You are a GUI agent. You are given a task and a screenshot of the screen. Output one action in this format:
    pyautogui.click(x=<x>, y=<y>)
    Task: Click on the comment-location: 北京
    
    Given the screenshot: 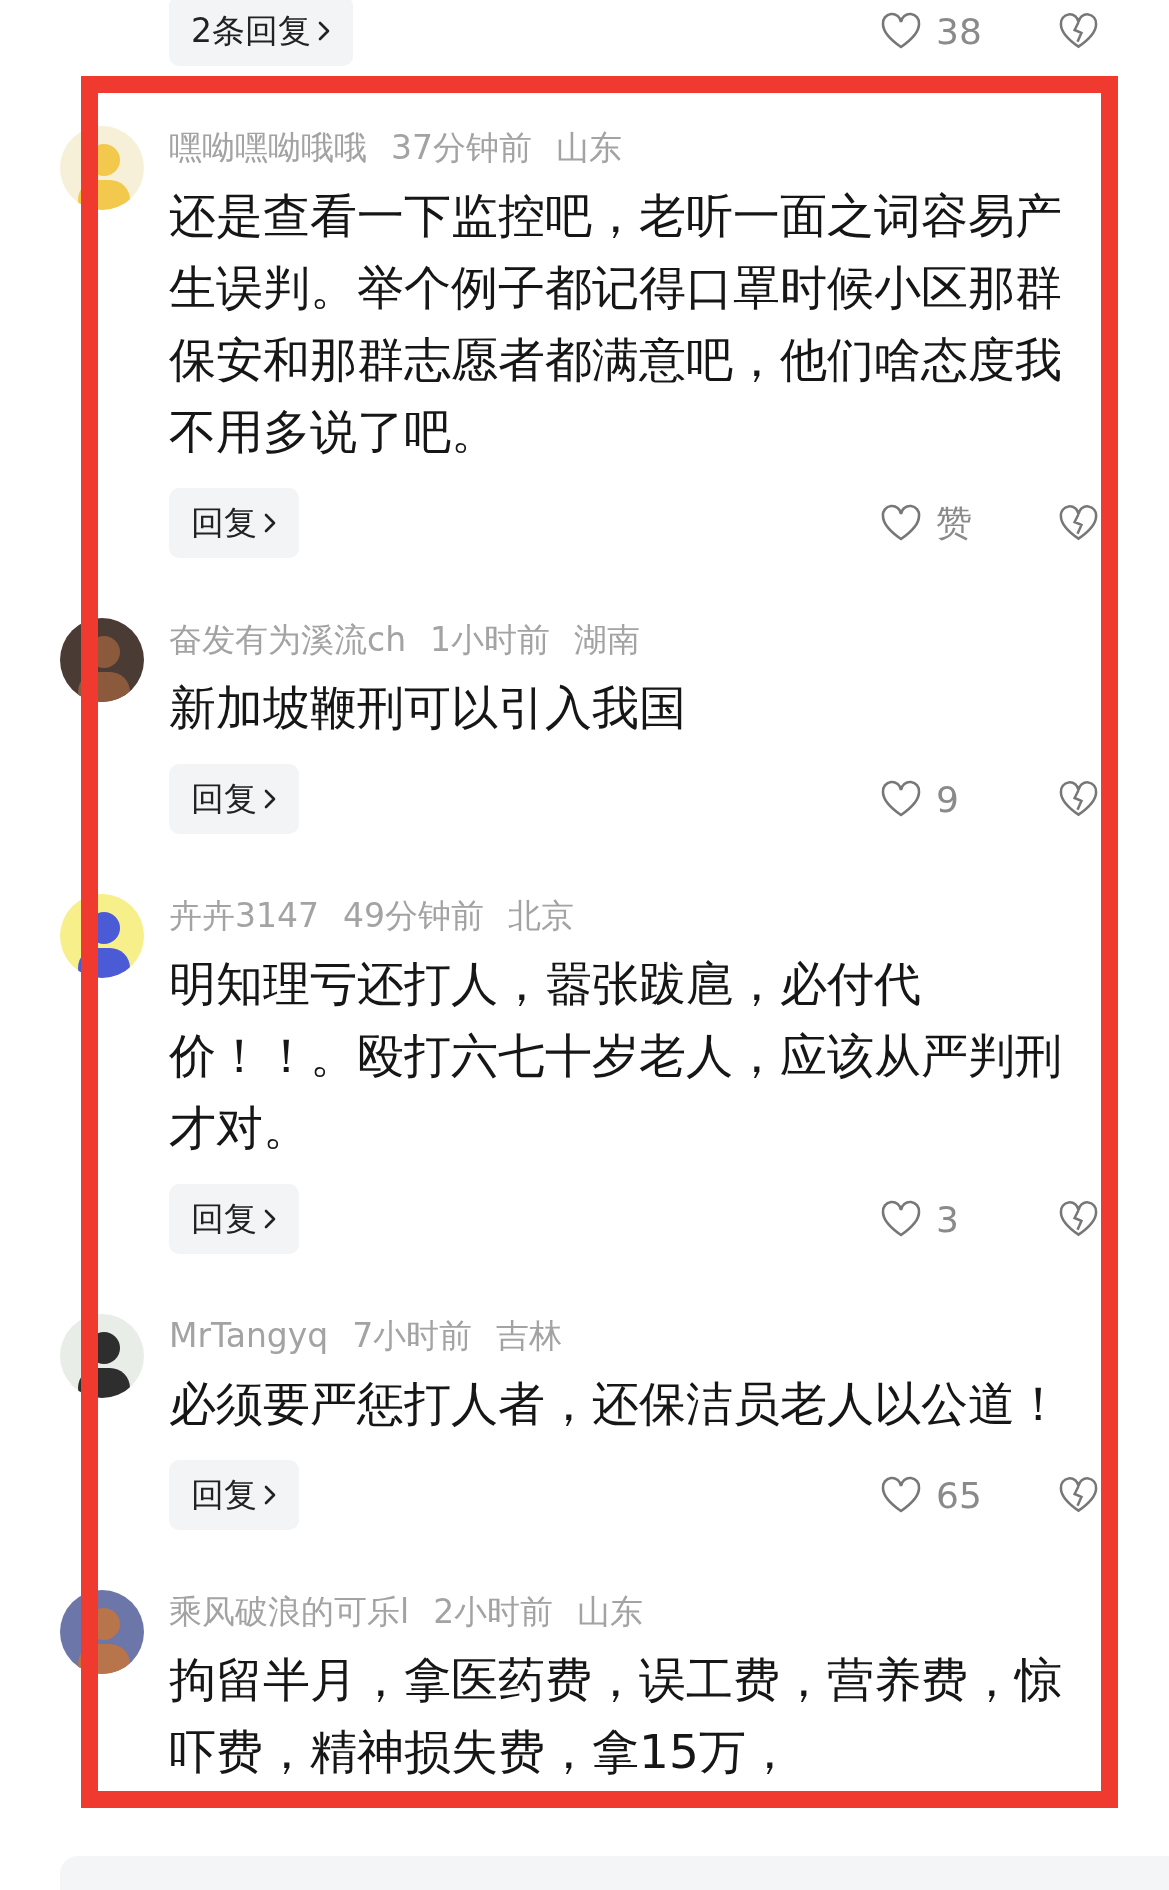 What is the action you would take?
    pyautogui.click(x=541, y=916)
    